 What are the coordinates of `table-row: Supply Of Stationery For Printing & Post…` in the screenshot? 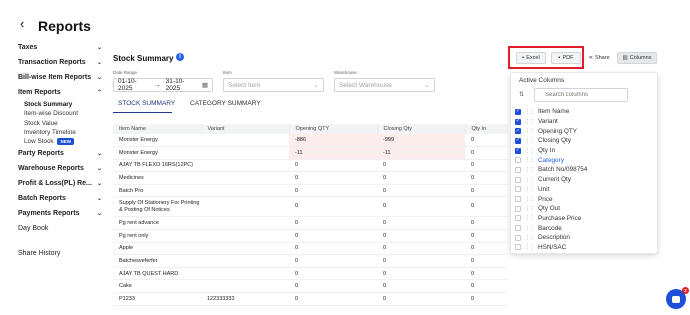 It's located at (310, 207).